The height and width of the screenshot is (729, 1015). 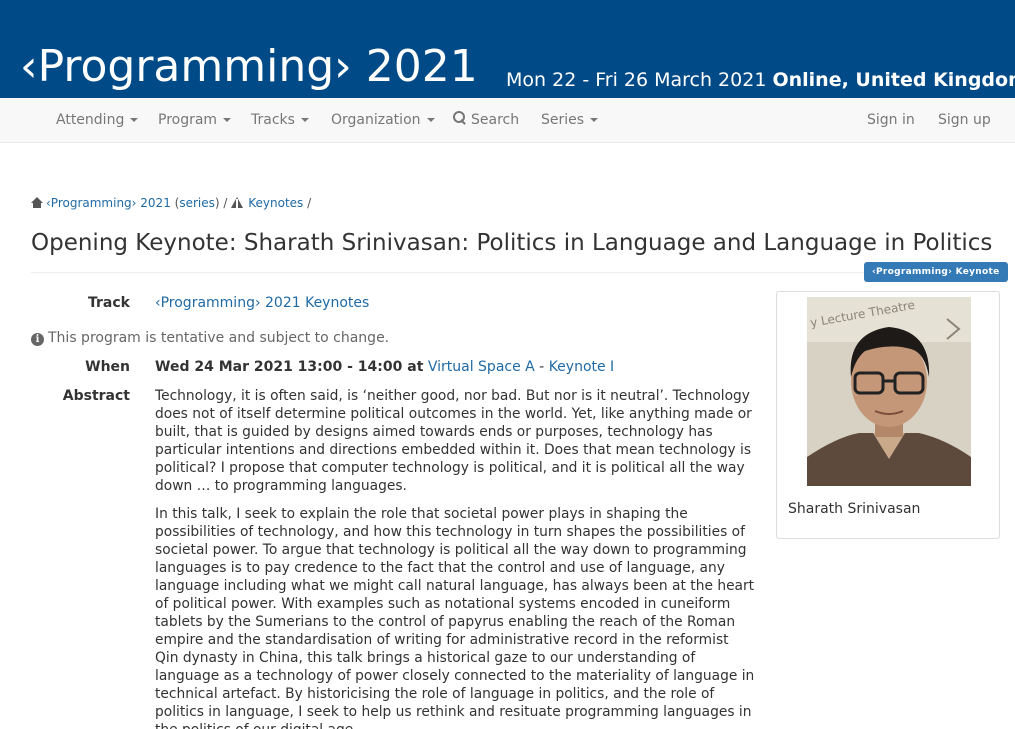 What do you see at coordinates (307, 203) in the screenshot?
I see `breadcrumb-trailing-slash: /` at bounding box center [307, 203].